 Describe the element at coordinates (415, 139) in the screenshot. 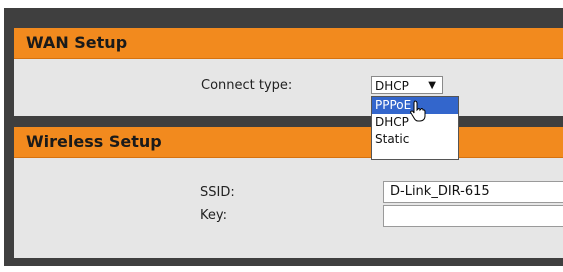

I see `option-static: Static` at that location.